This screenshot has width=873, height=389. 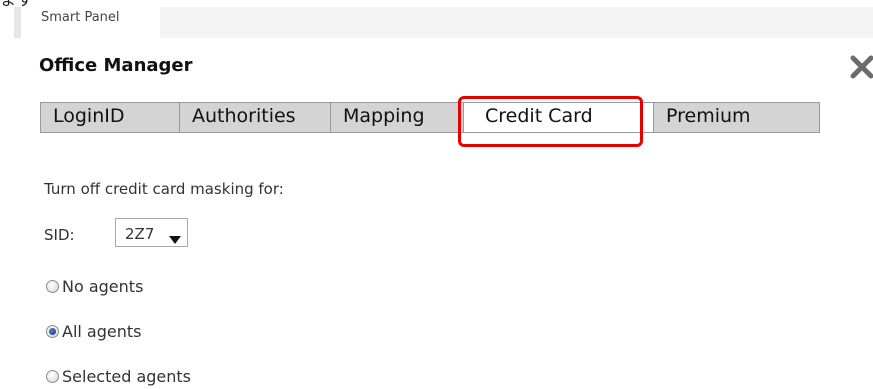 I want to click on tab-authorities: Authorities, so click(x=254, y=117).